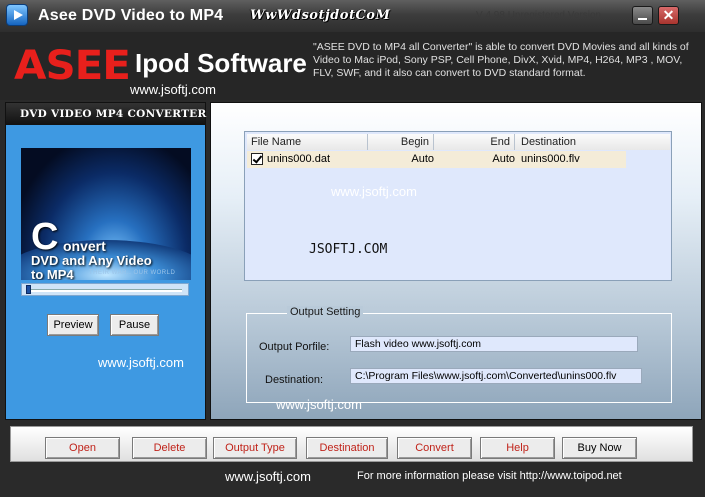  I want to click on row-checkbox, so click(257, 159).